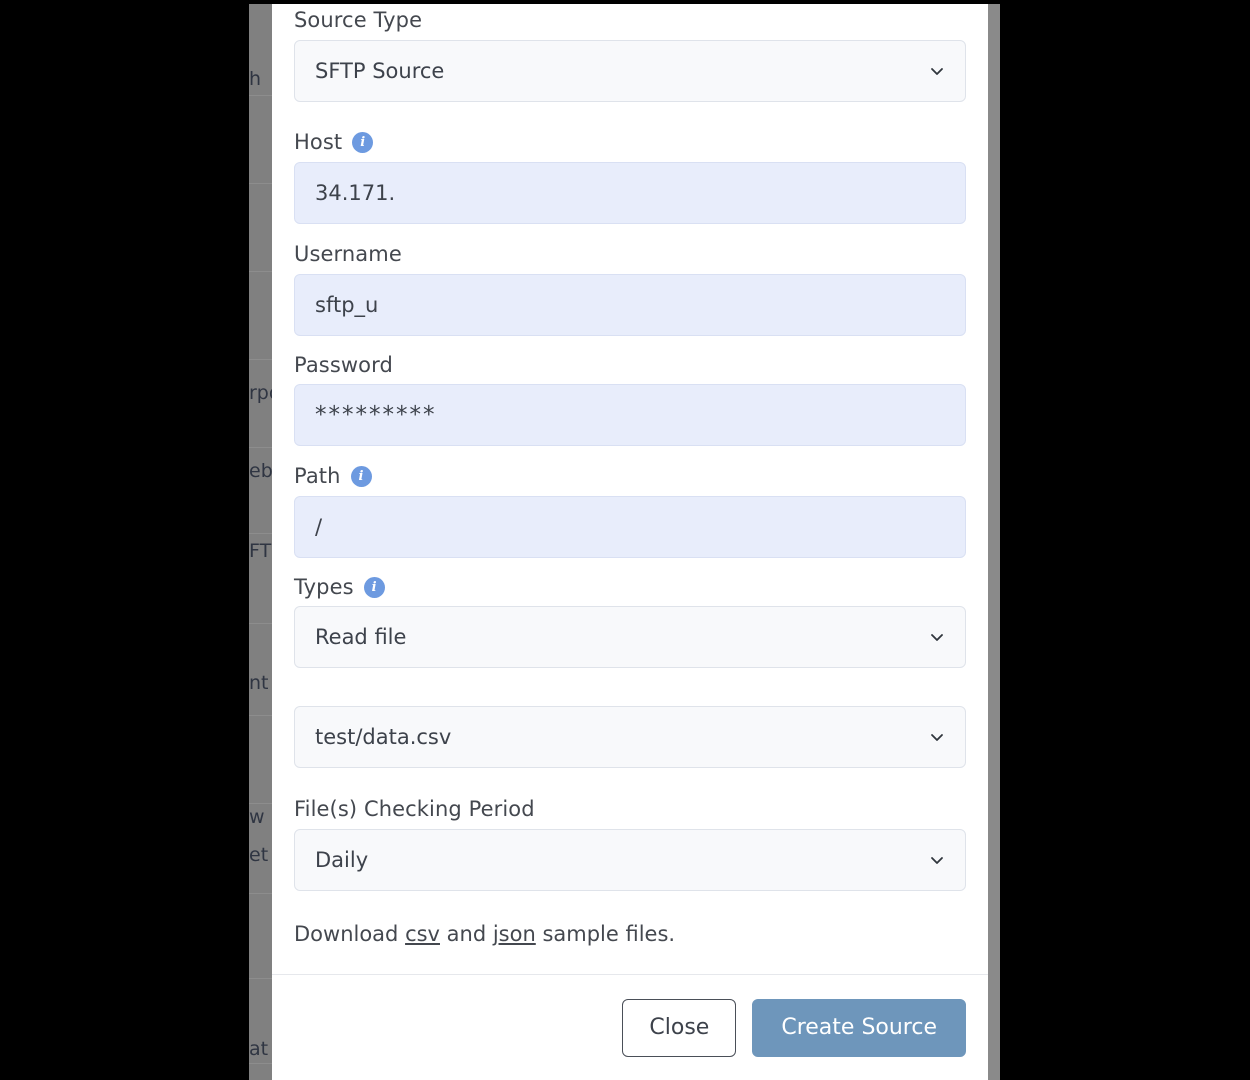 The image size is (1250, 1080). I want to click on select-file-select: test/data.csv, so click(630, 737).